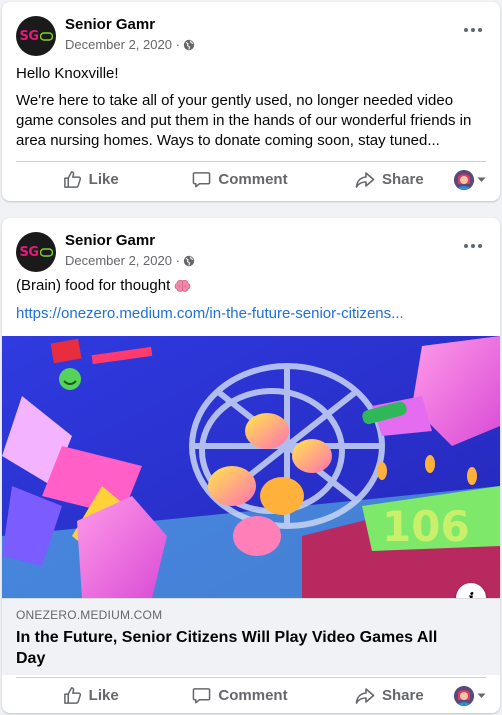  What do you see at coordinates (426, 526) in the screenshot?
I see `svg-text: 106` at bounding box center [426, 526].